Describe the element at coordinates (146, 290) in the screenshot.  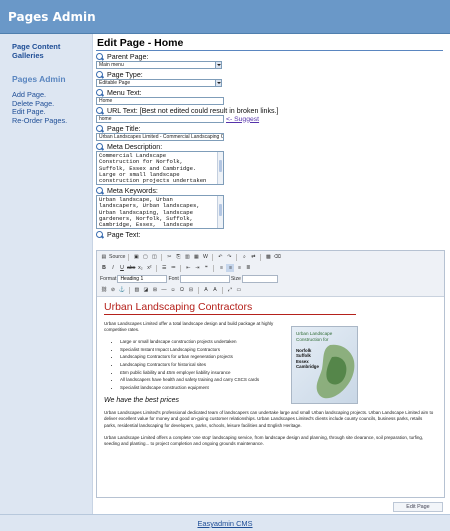
I see `flash-icon: ◪` at that location.